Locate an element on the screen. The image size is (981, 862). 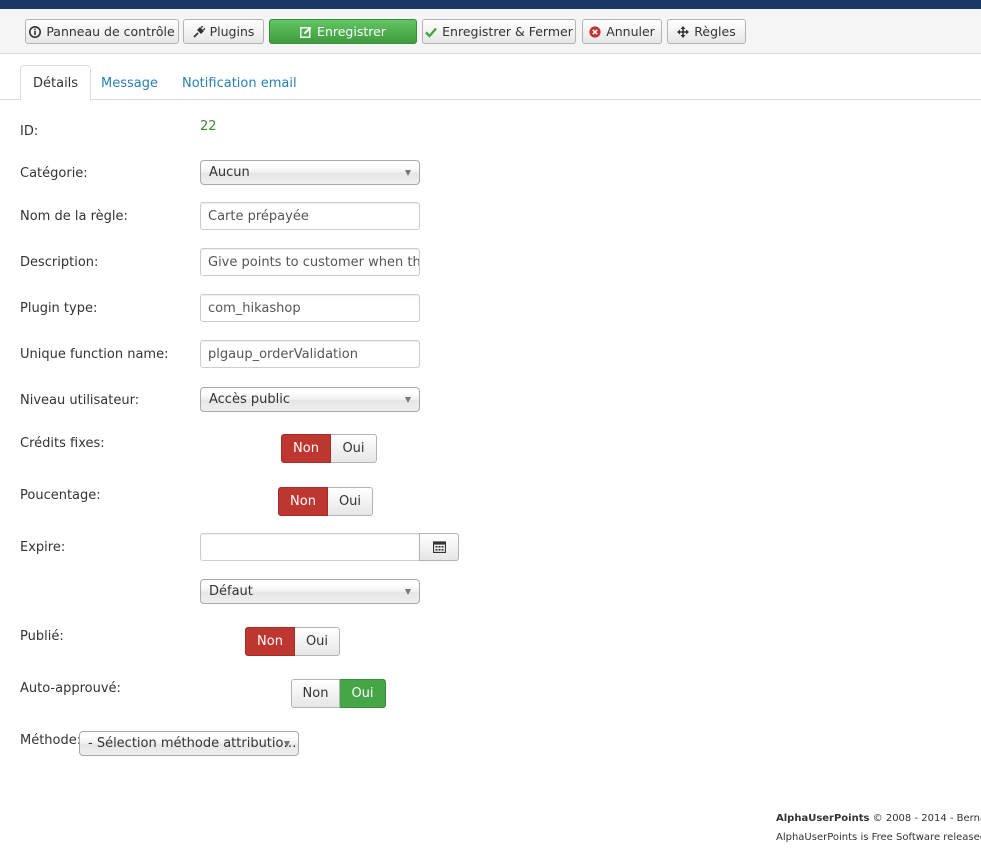
save-button: Enregistrer is located at coordinates (343, 31).